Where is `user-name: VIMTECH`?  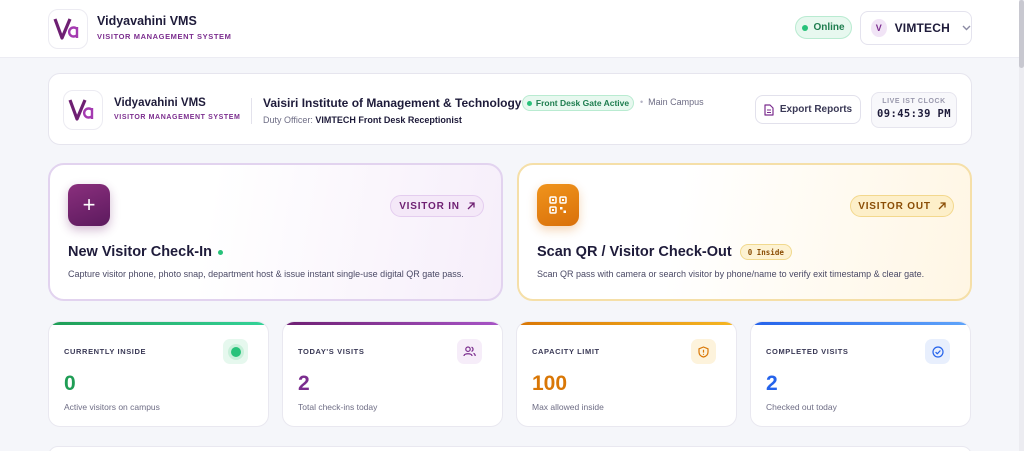 user-name: VIMTECH is located at coordinates (922, 28).